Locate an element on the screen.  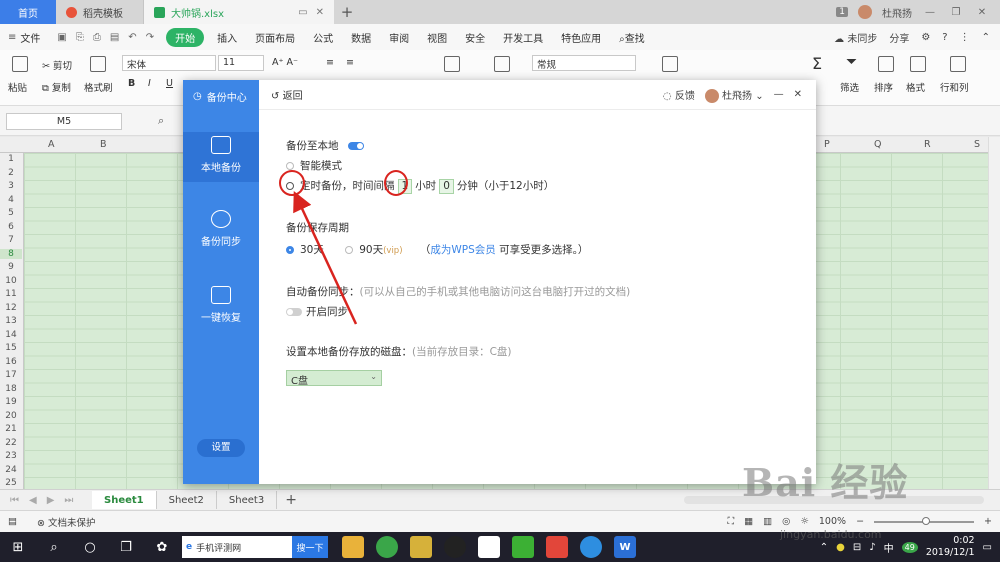
row-header: 16 is located at coordinates (11, 362).